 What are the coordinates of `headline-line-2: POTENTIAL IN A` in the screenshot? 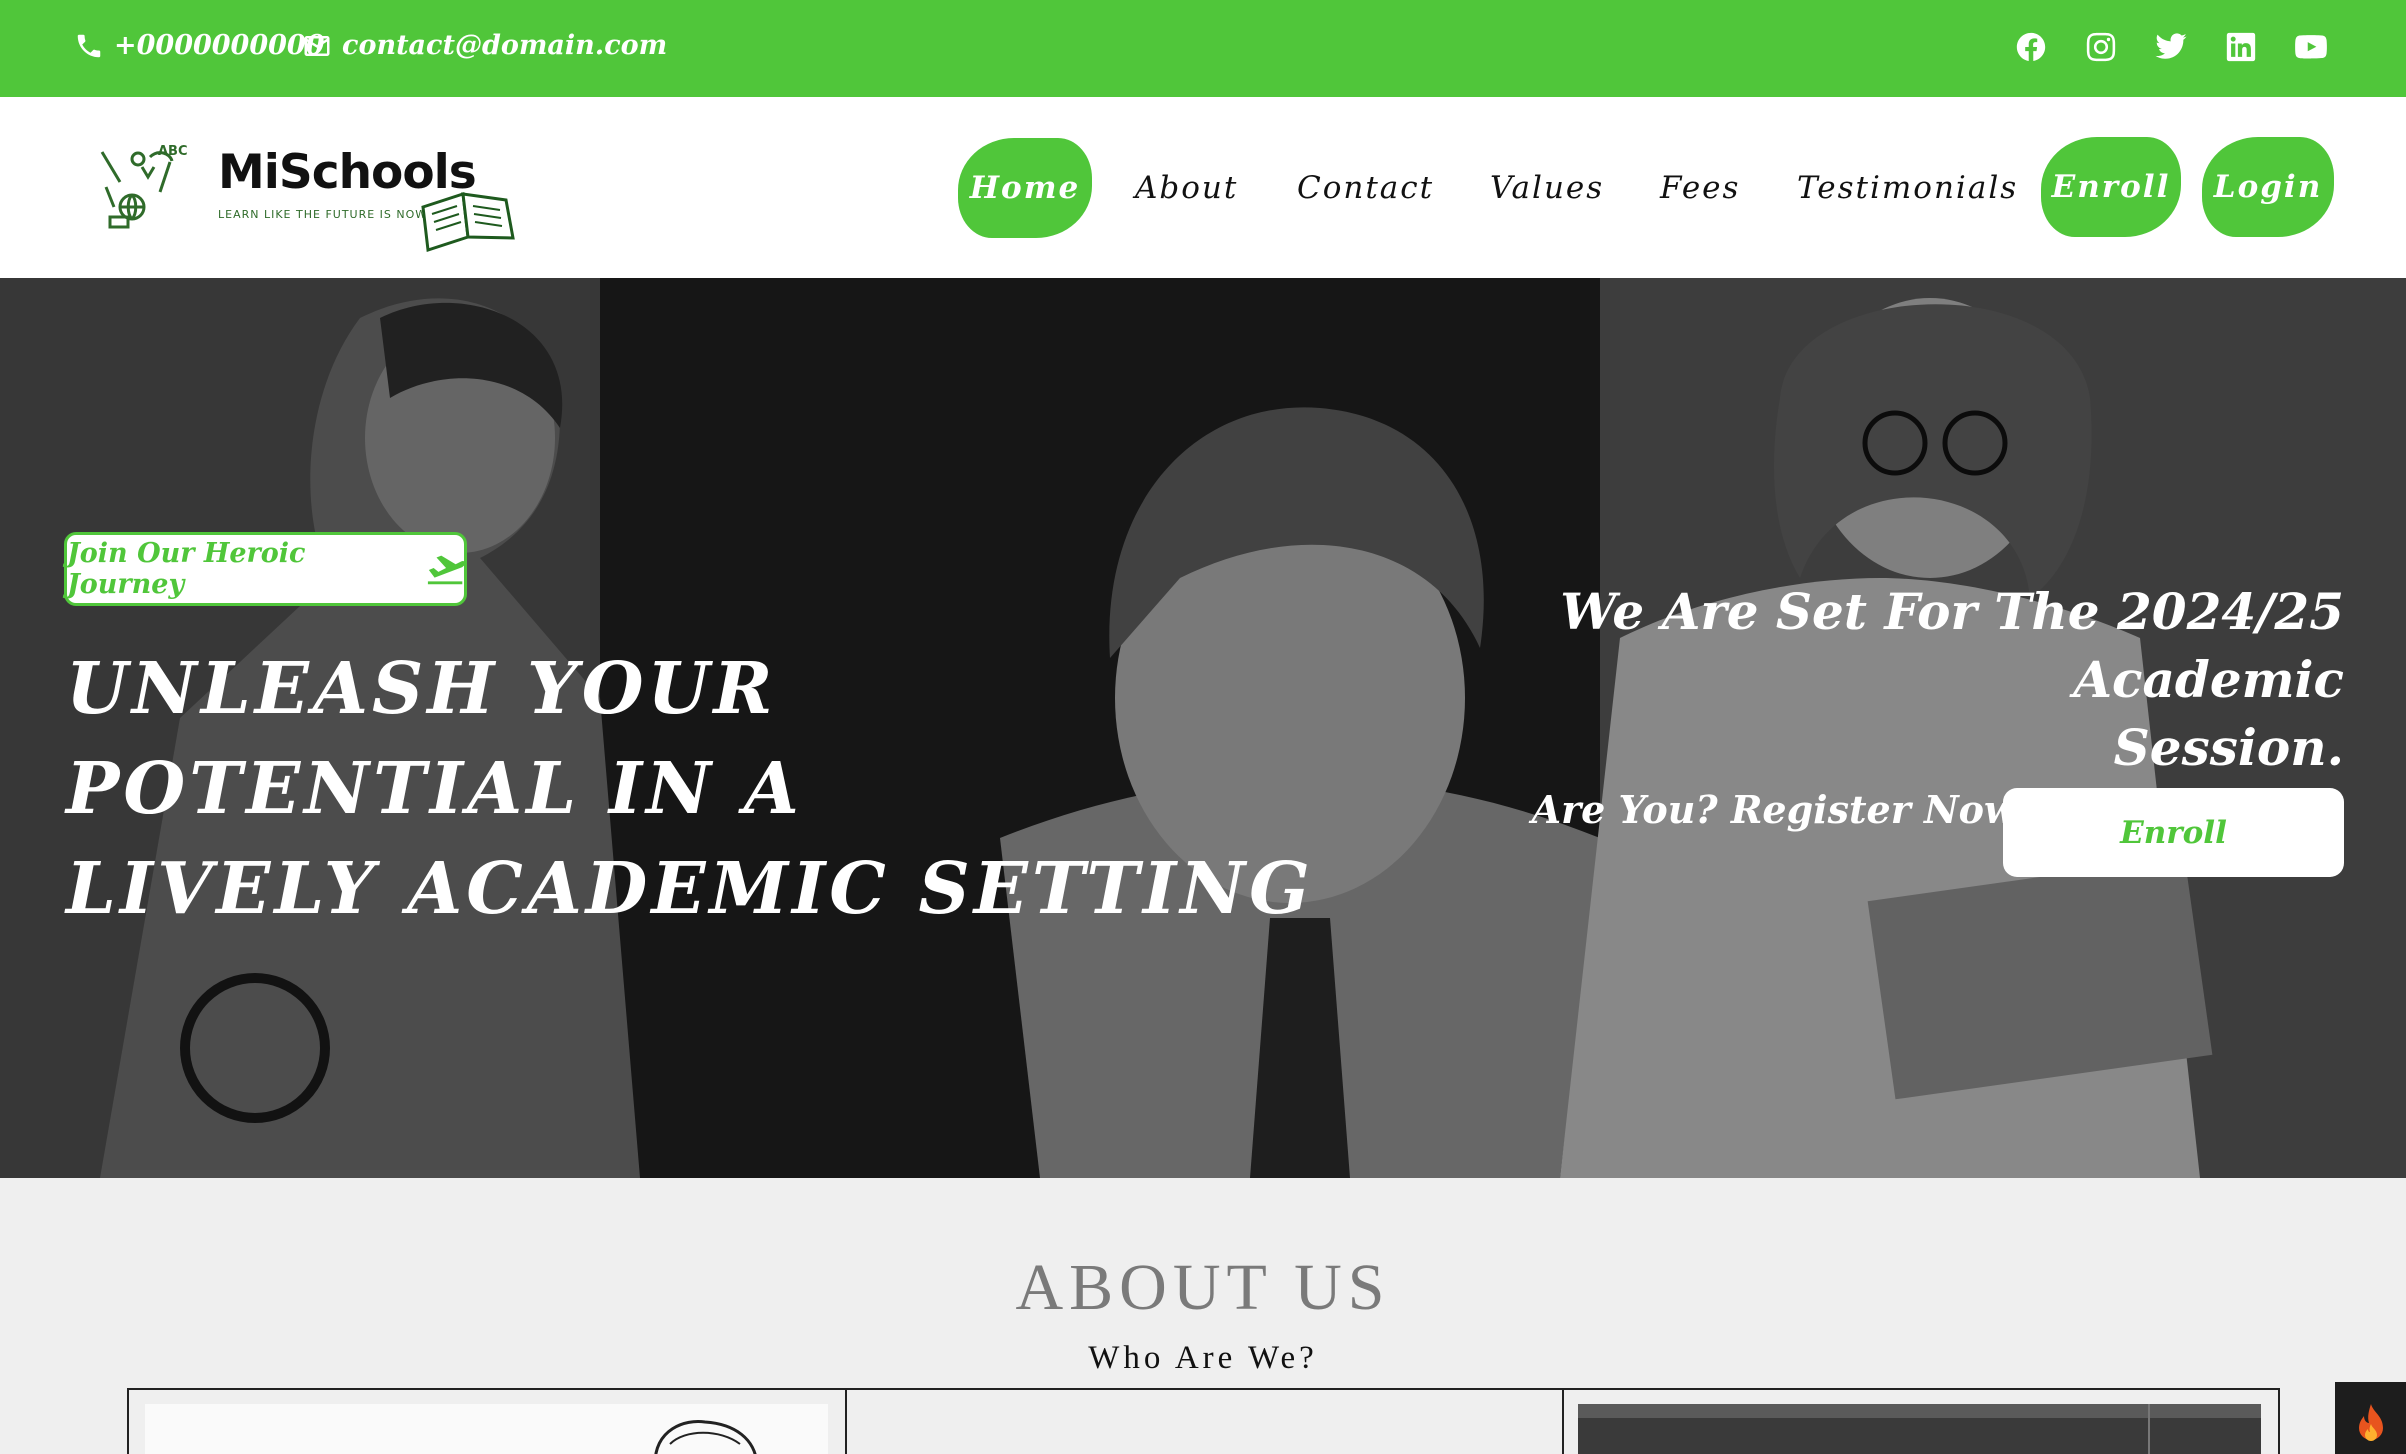 It's located at (434, 788).